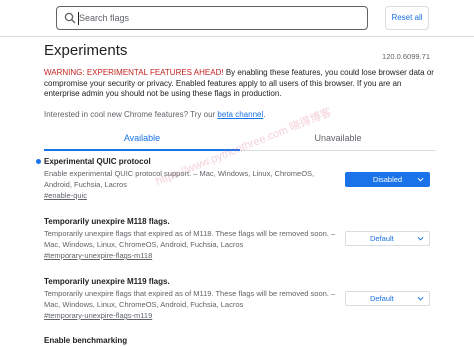  I want to click on beta-channel-link: beta channel, so click(240, 114).